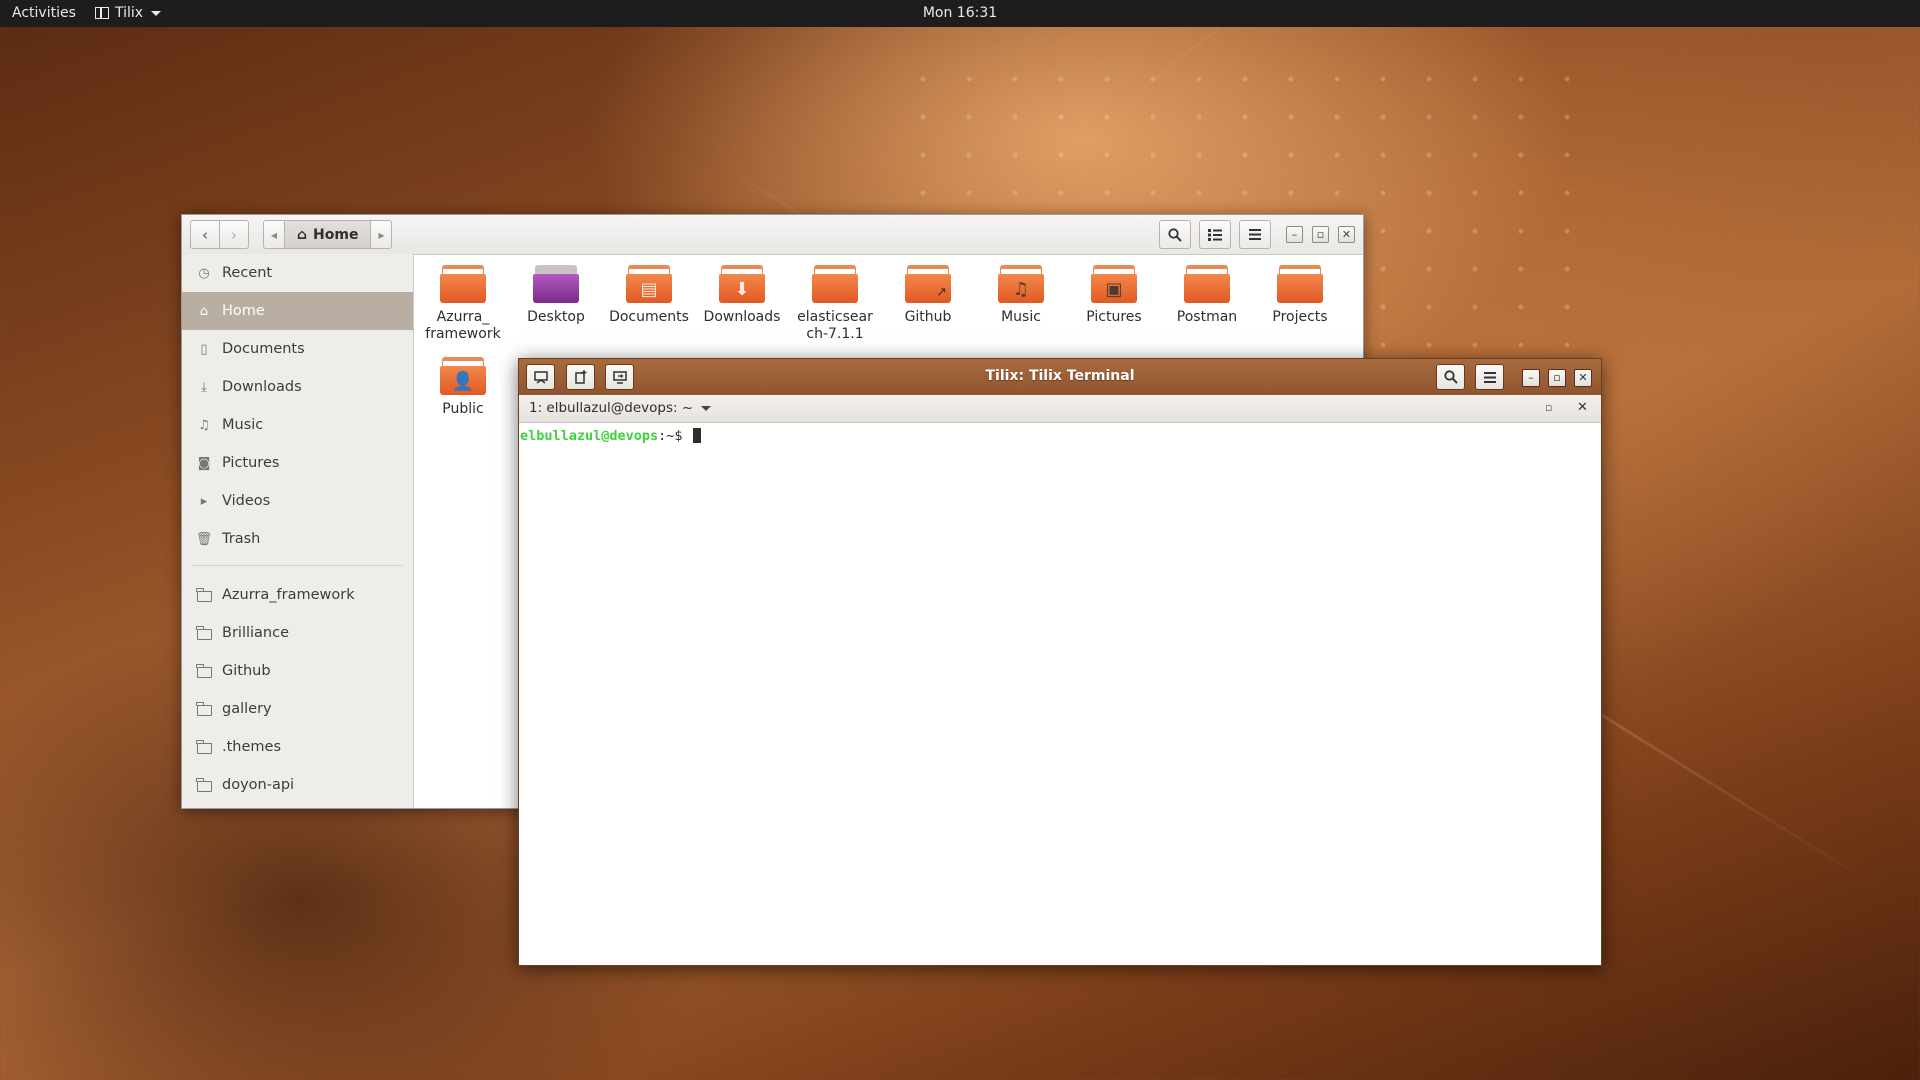 This screenshot has width=1920, height=1080. I want to click on file-item: ↗ Github, so click(928, 295).